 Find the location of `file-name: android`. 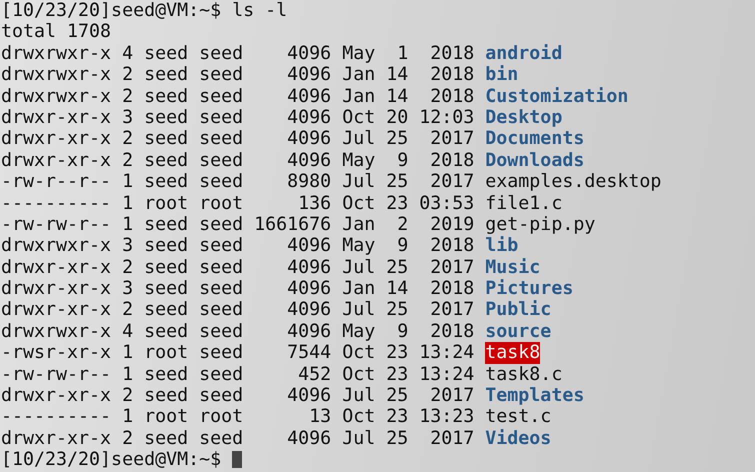

file-name: android is located at coordinates (523, 53).